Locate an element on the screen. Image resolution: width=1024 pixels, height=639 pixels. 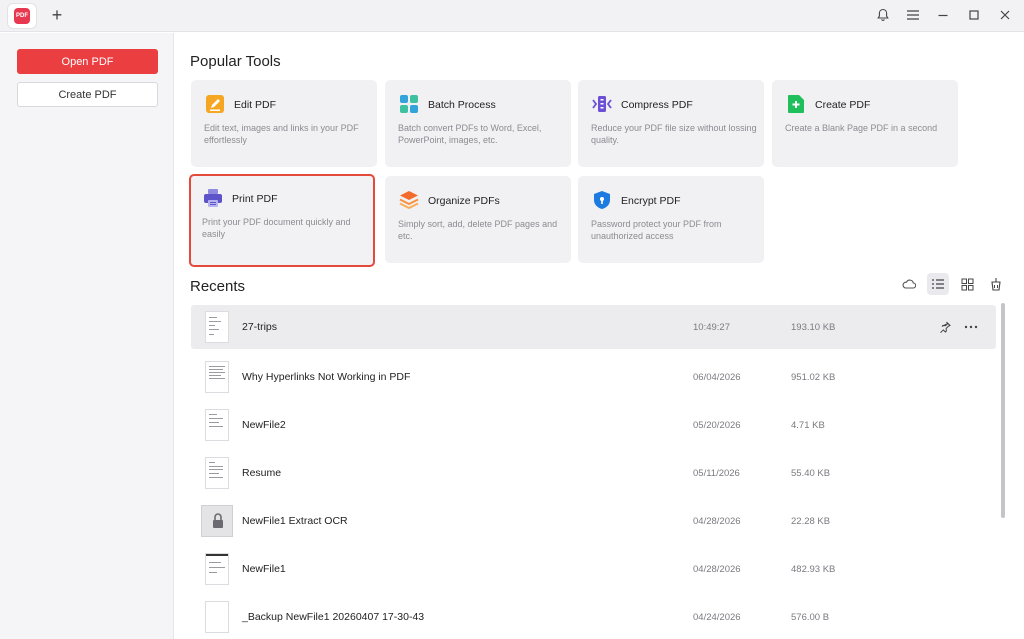
app-logo-text: PDF is located at coordinates (22, 16).